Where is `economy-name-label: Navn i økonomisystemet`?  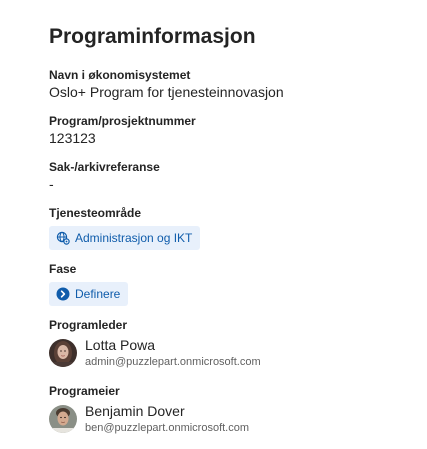
economy-name-label: Navn i økonomisystemet is located at coordinates (120, 75).